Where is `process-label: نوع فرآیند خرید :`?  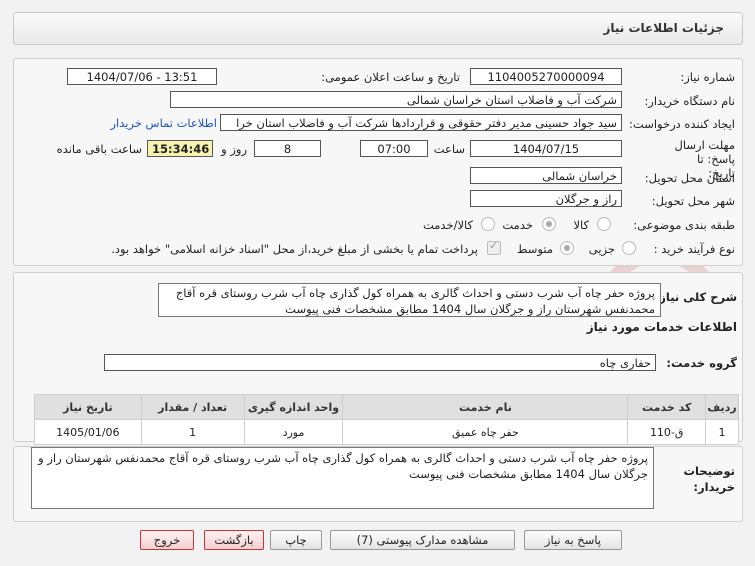 process-label: نوع فرآیند خرید : is located at coordinates (694, 249).